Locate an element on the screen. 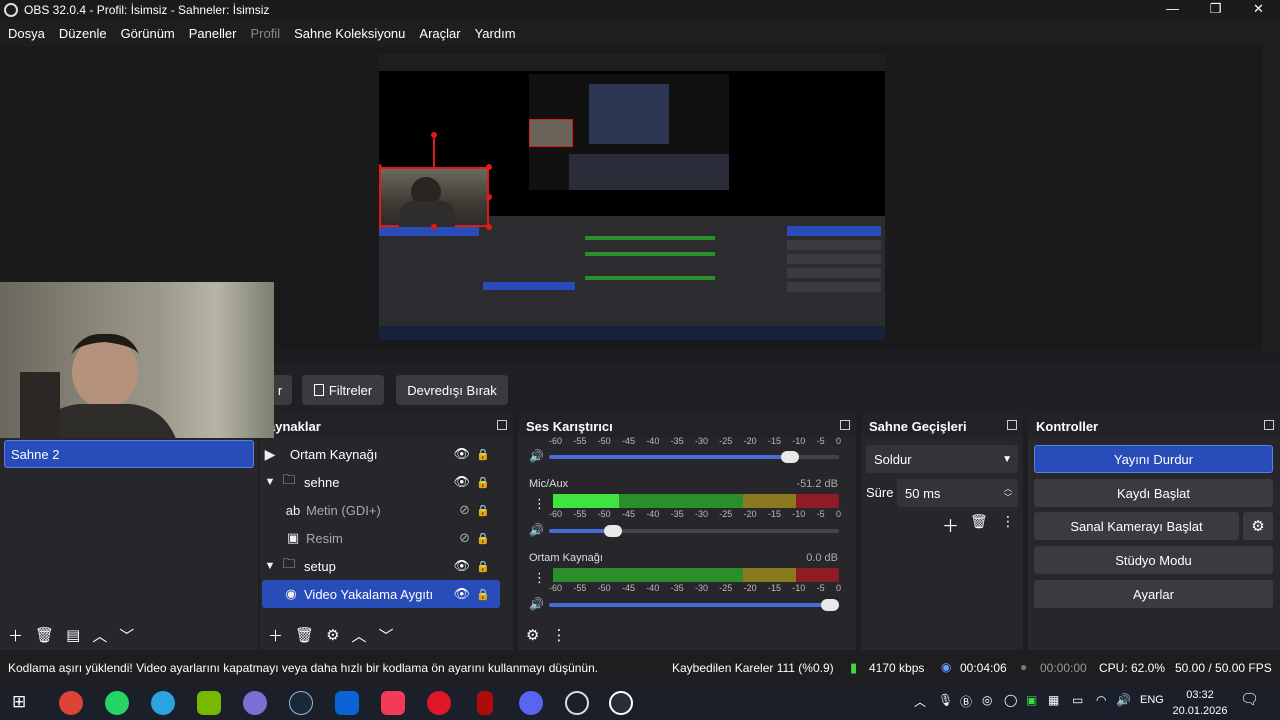 The width and height of the screenshot is (1280, 720). battery-icon: ▭ is located at coordinates (1077, 700).